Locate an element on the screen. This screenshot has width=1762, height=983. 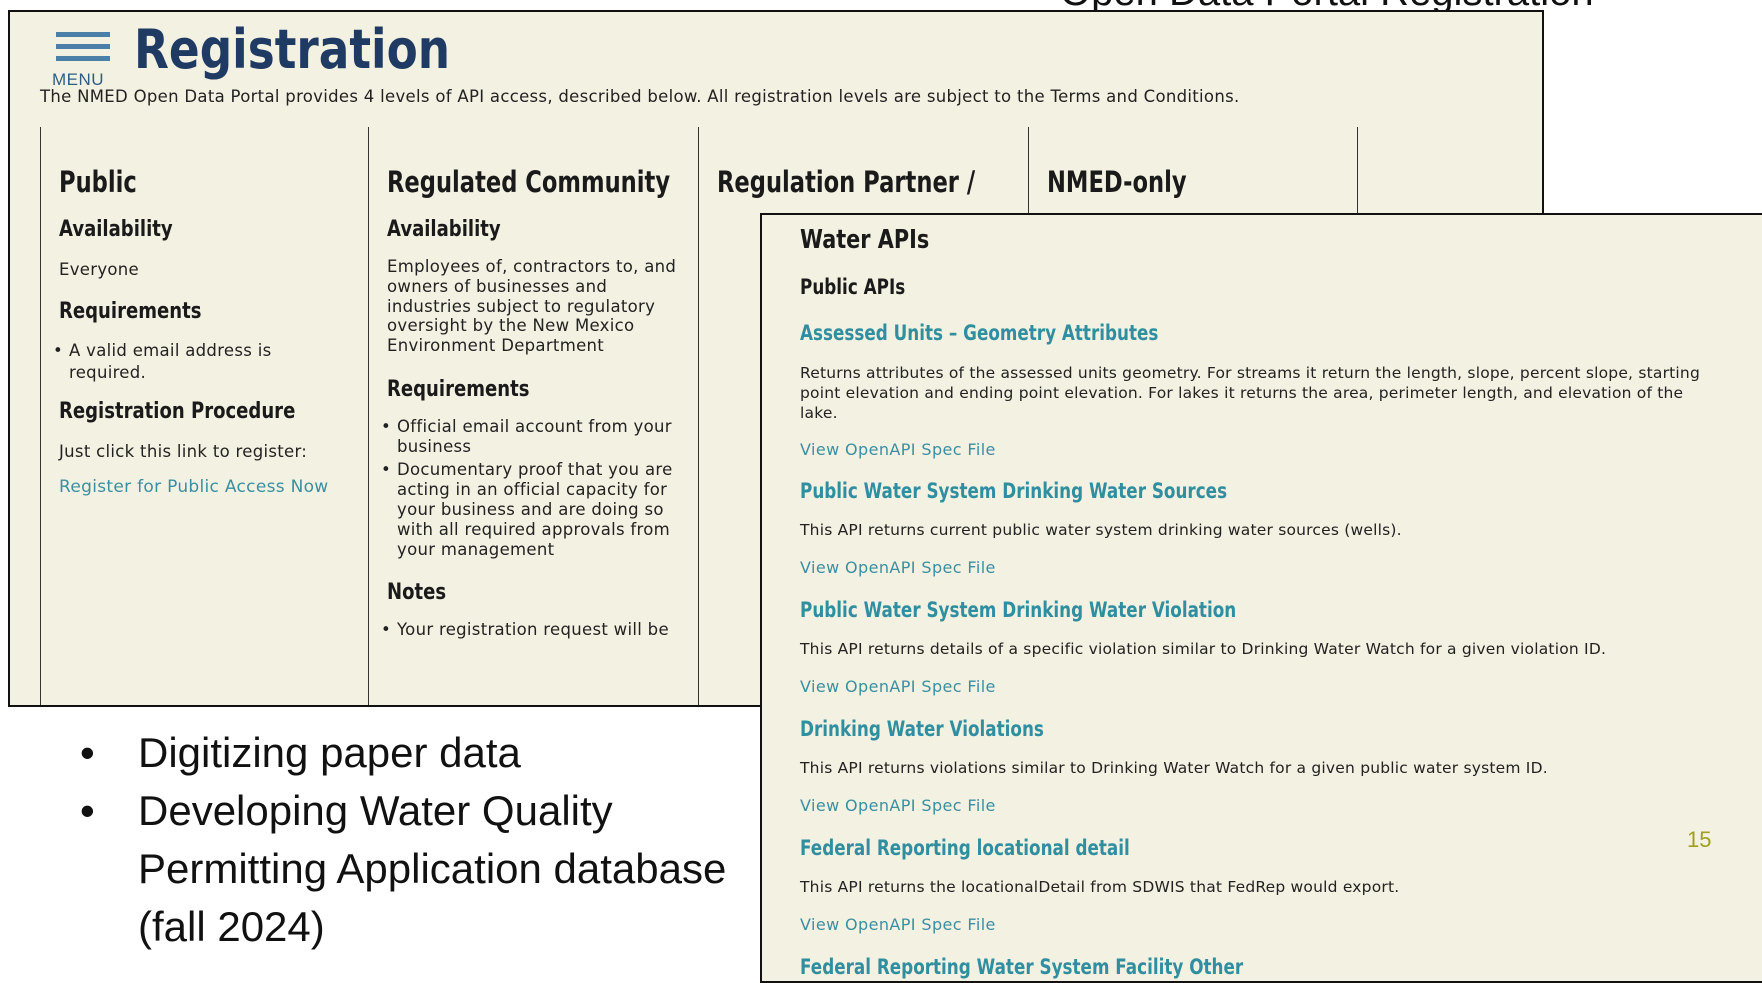
public-apis-heading: Public APIs is located at coordinates (853, 287).